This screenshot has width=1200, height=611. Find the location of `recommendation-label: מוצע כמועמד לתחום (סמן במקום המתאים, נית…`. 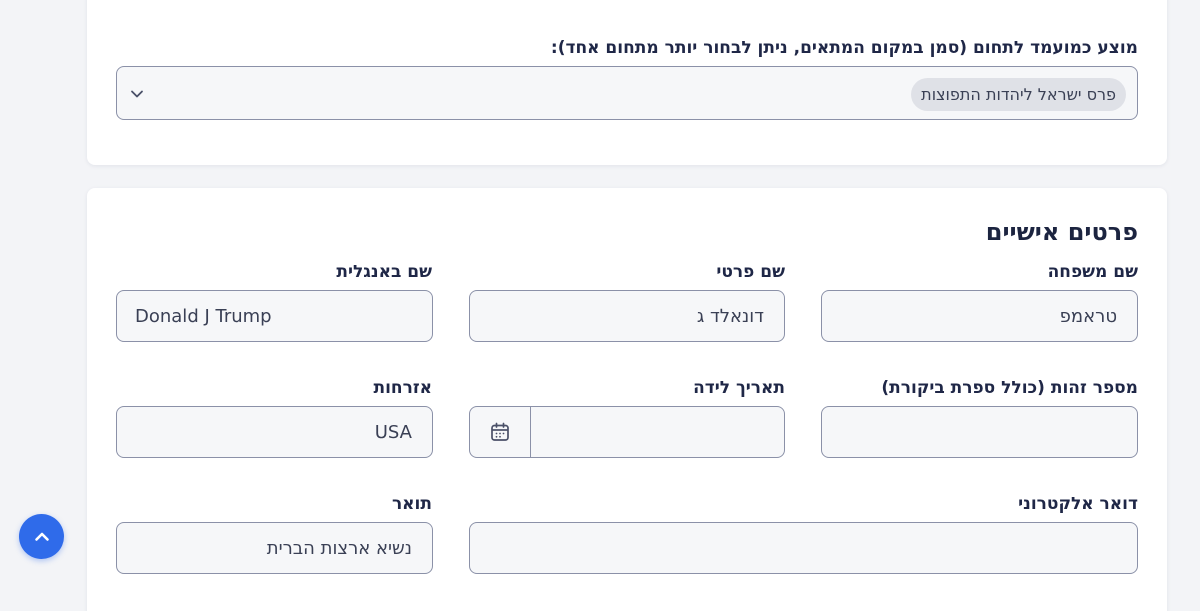

recommendation-label: מוצע כמועמד לתחום (סמן במקום המתאים, נית… is located at coordinates (844, 48).